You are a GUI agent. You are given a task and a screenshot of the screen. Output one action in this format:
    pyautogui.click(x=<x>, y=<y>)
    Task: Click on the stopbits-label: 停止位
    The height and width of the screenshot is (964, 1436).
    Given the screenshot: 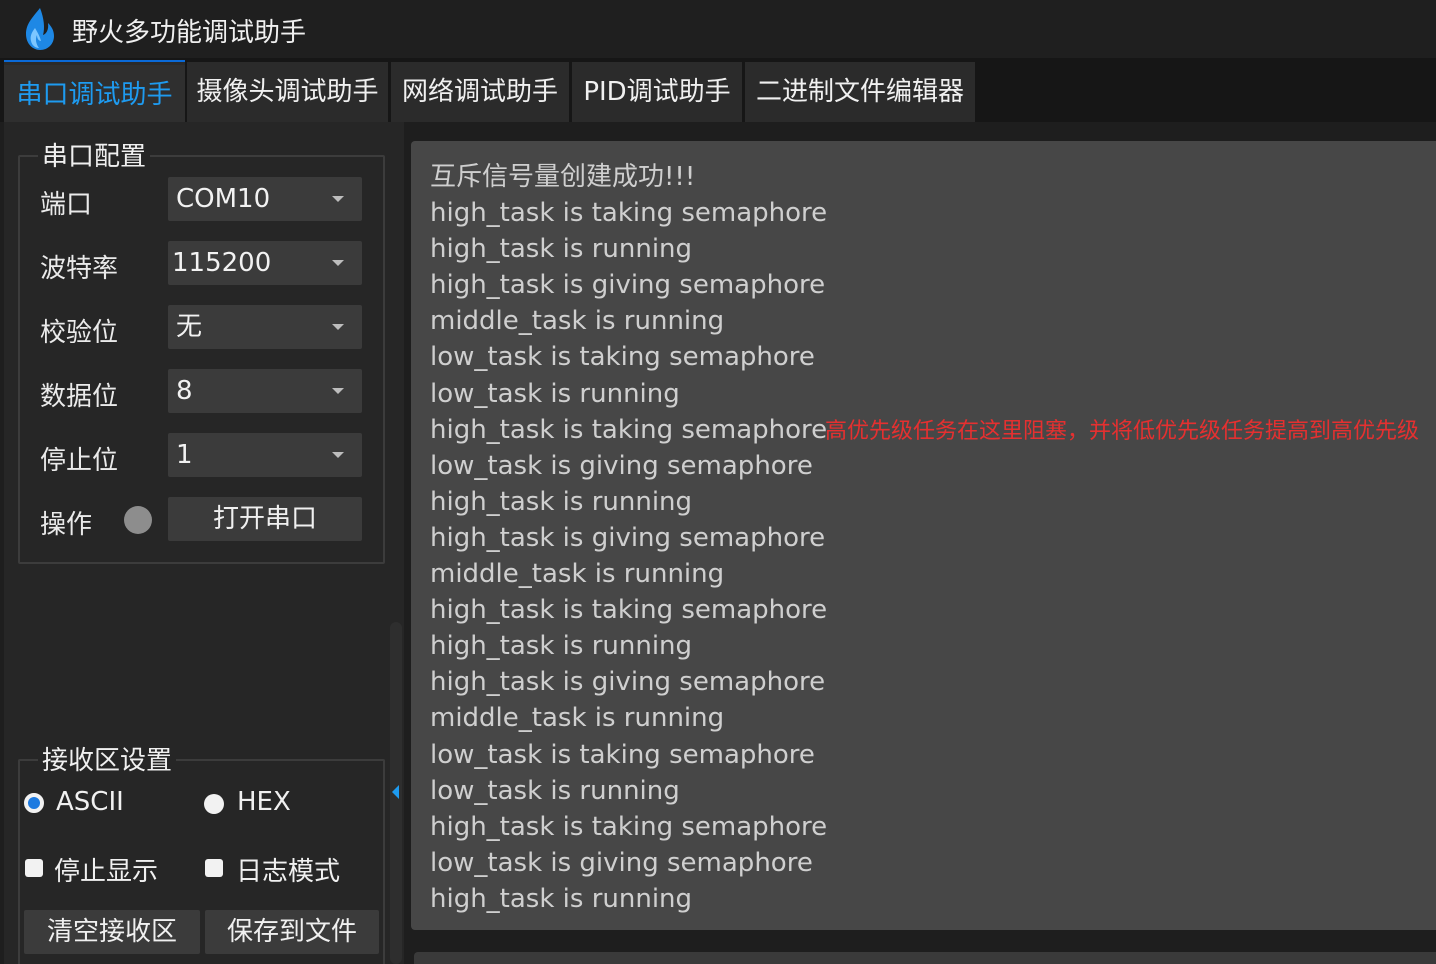 What is the action you would take?
    pyautogui.click(x=79, y=461)
    